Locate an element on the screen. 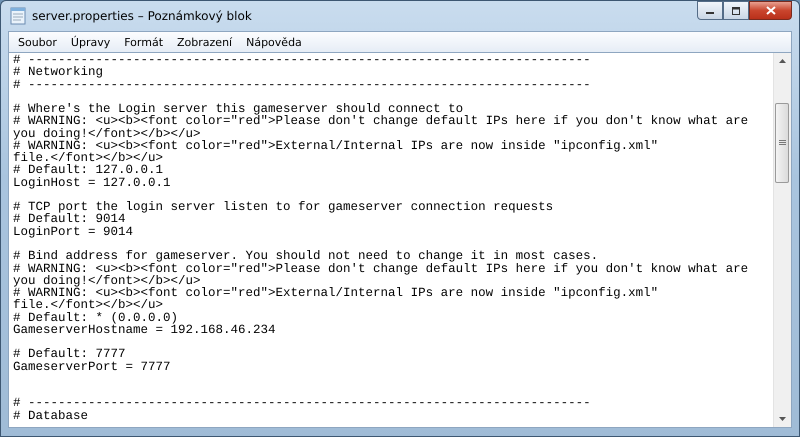 This screenshot has width=800, height=437. text-line: # Default: * (0.0.0.0) is located at coordinates (95, 318).